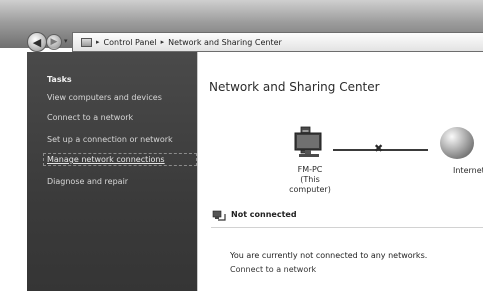 Image resolution: width=483 pixels, height=291 pixels. What do you see at coordinates (59, 79) in the screenshot?
I see `sidebar-title: Tasks` at bounding box center [59, 79].